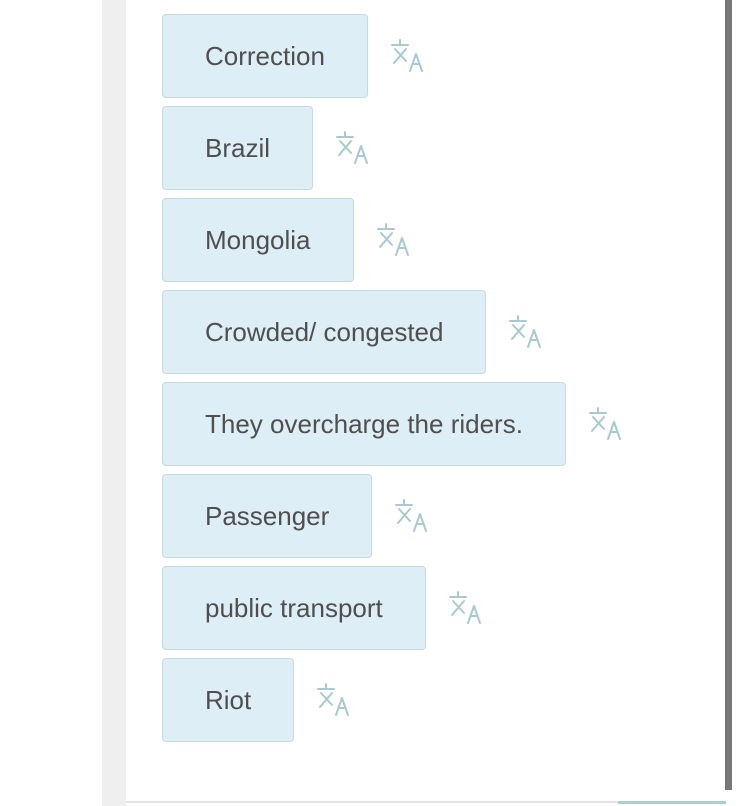 This screenshot has height=806, width=744. What do you see at coordinates (728, 395) in the screenshot?
I see `scrollbar` at bounding box center [728, 395].